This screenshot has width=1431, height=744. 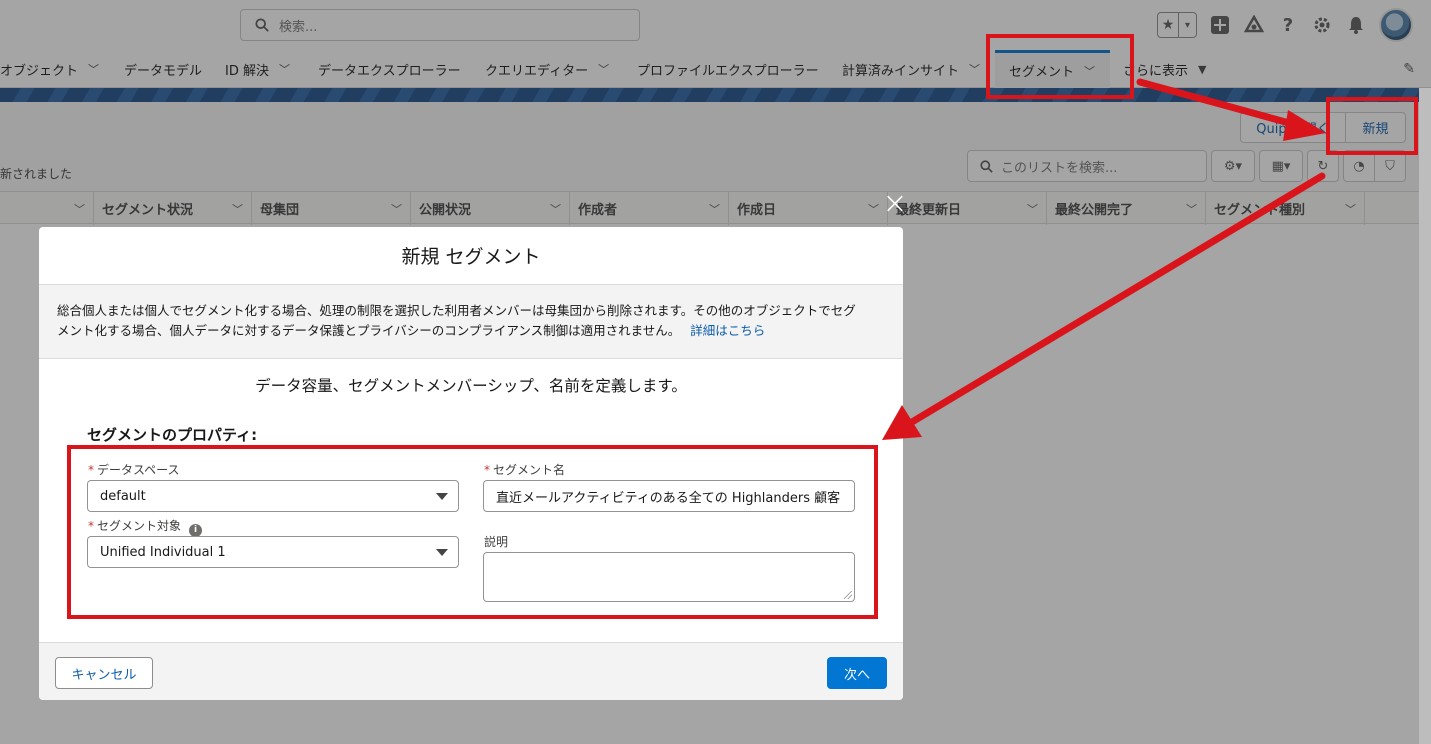 What do you see at coordinates (471, 671) in the screenshot?
I see `modal-footer: キャンセル 次へ` at bounding box center [471, 671].